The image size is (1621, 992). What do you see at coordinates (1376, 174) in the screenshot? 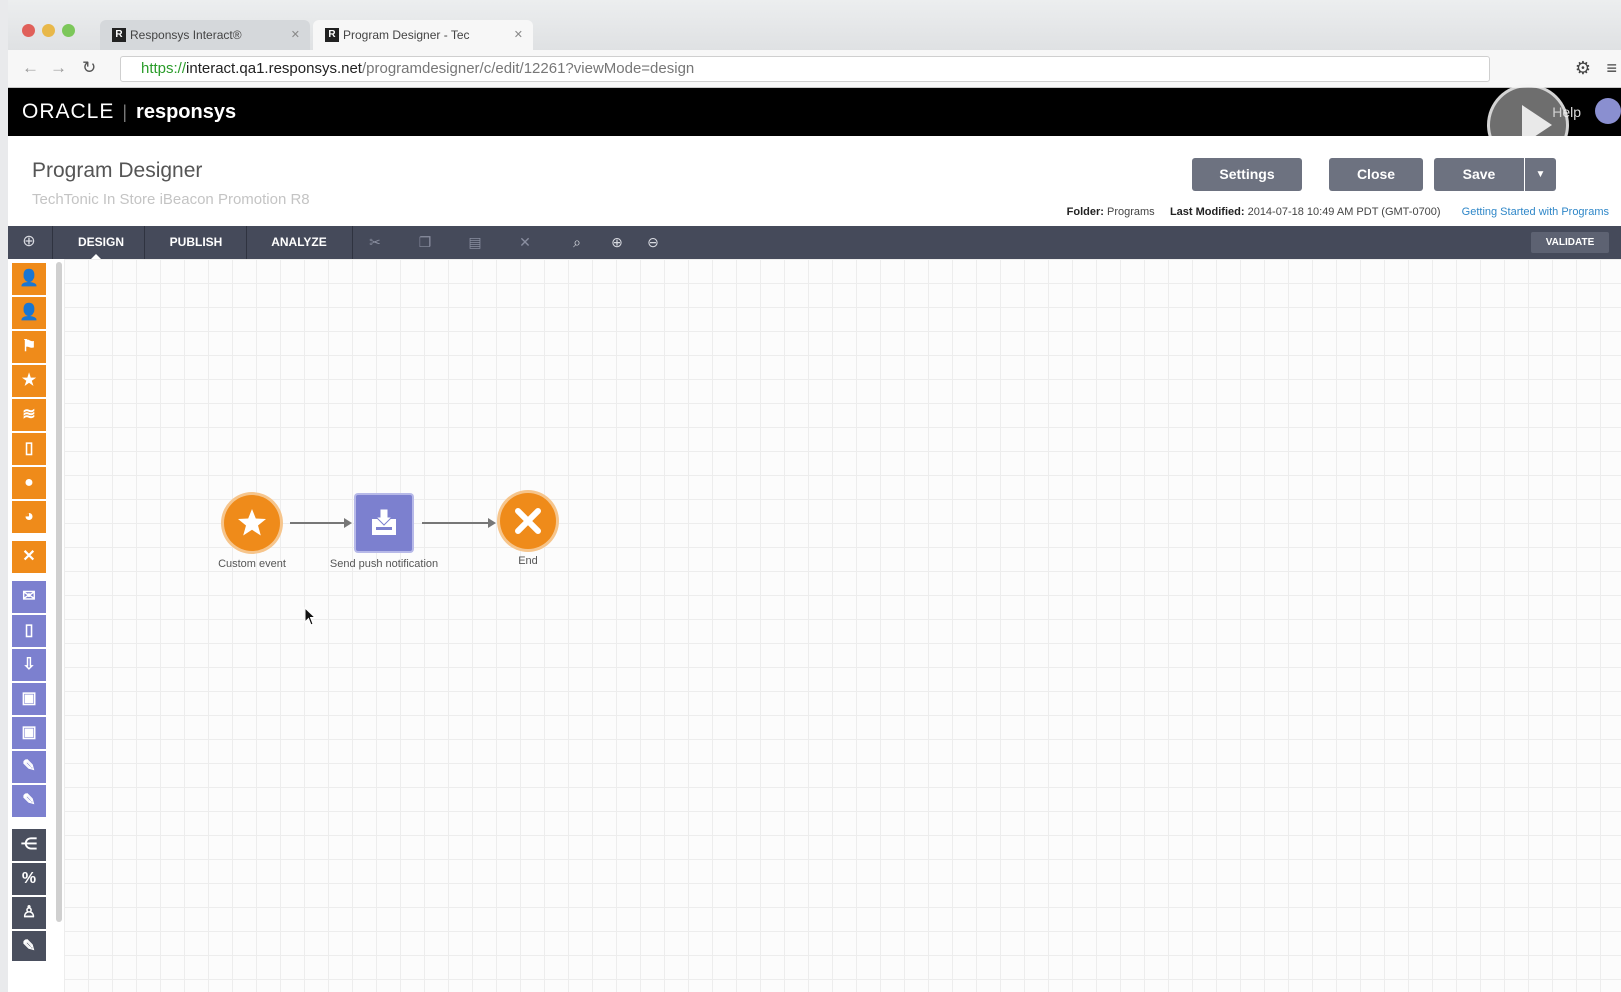
I see `close-button: Close` at bounding box center [1376, 174].